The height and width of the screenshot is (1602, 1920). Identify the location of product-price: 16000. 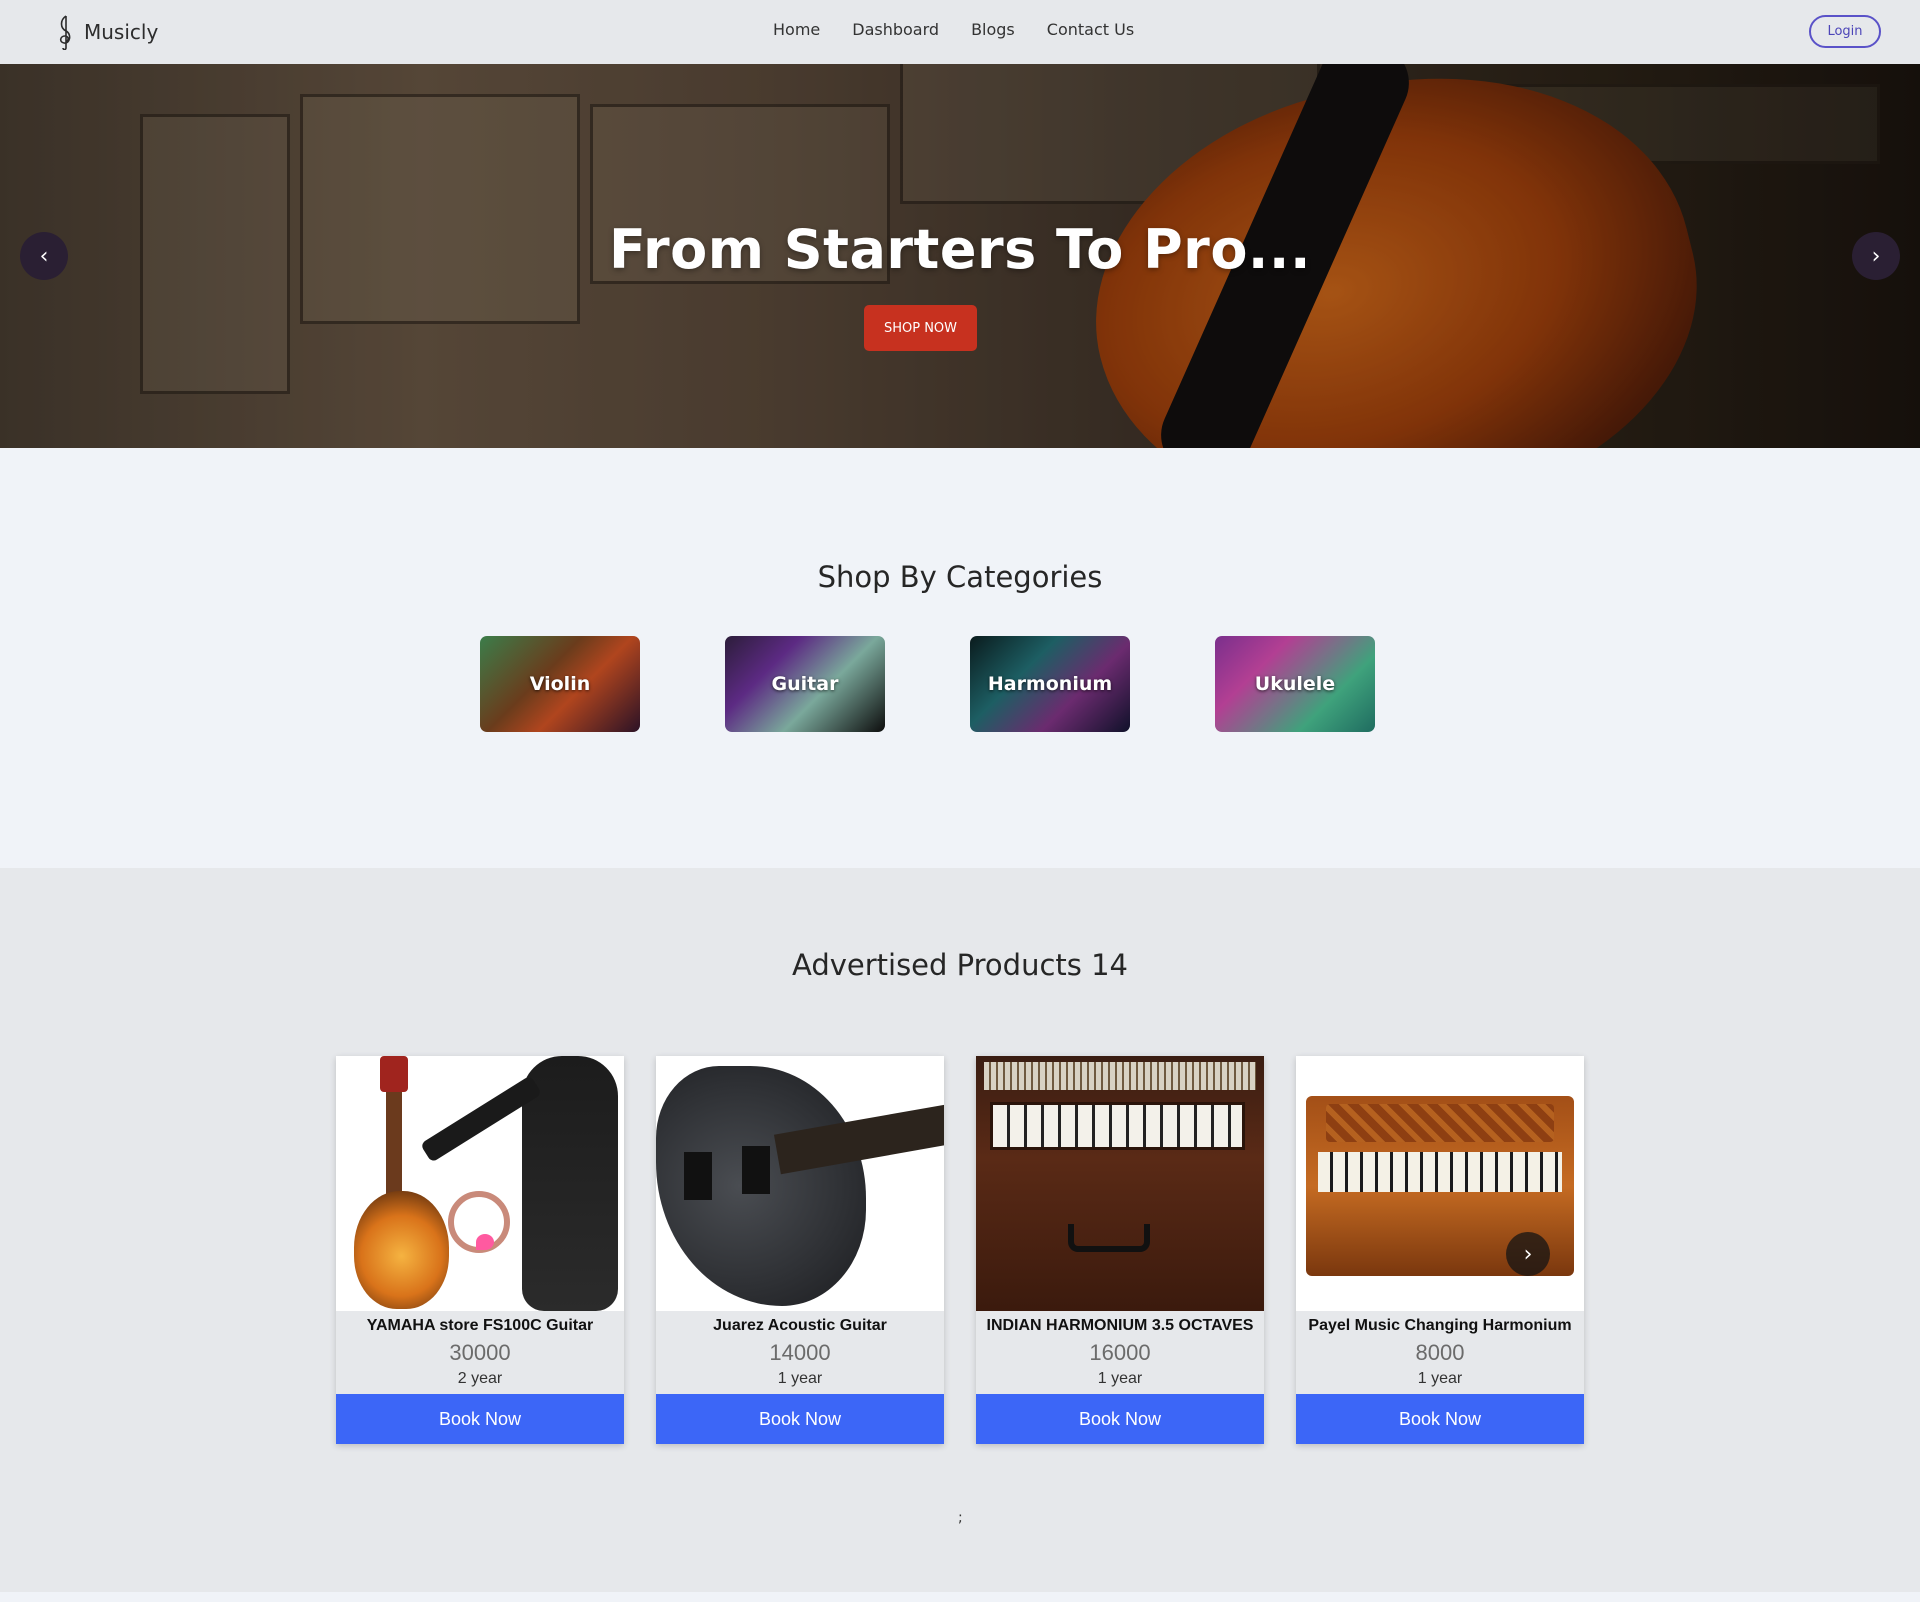
(1120, 1352).